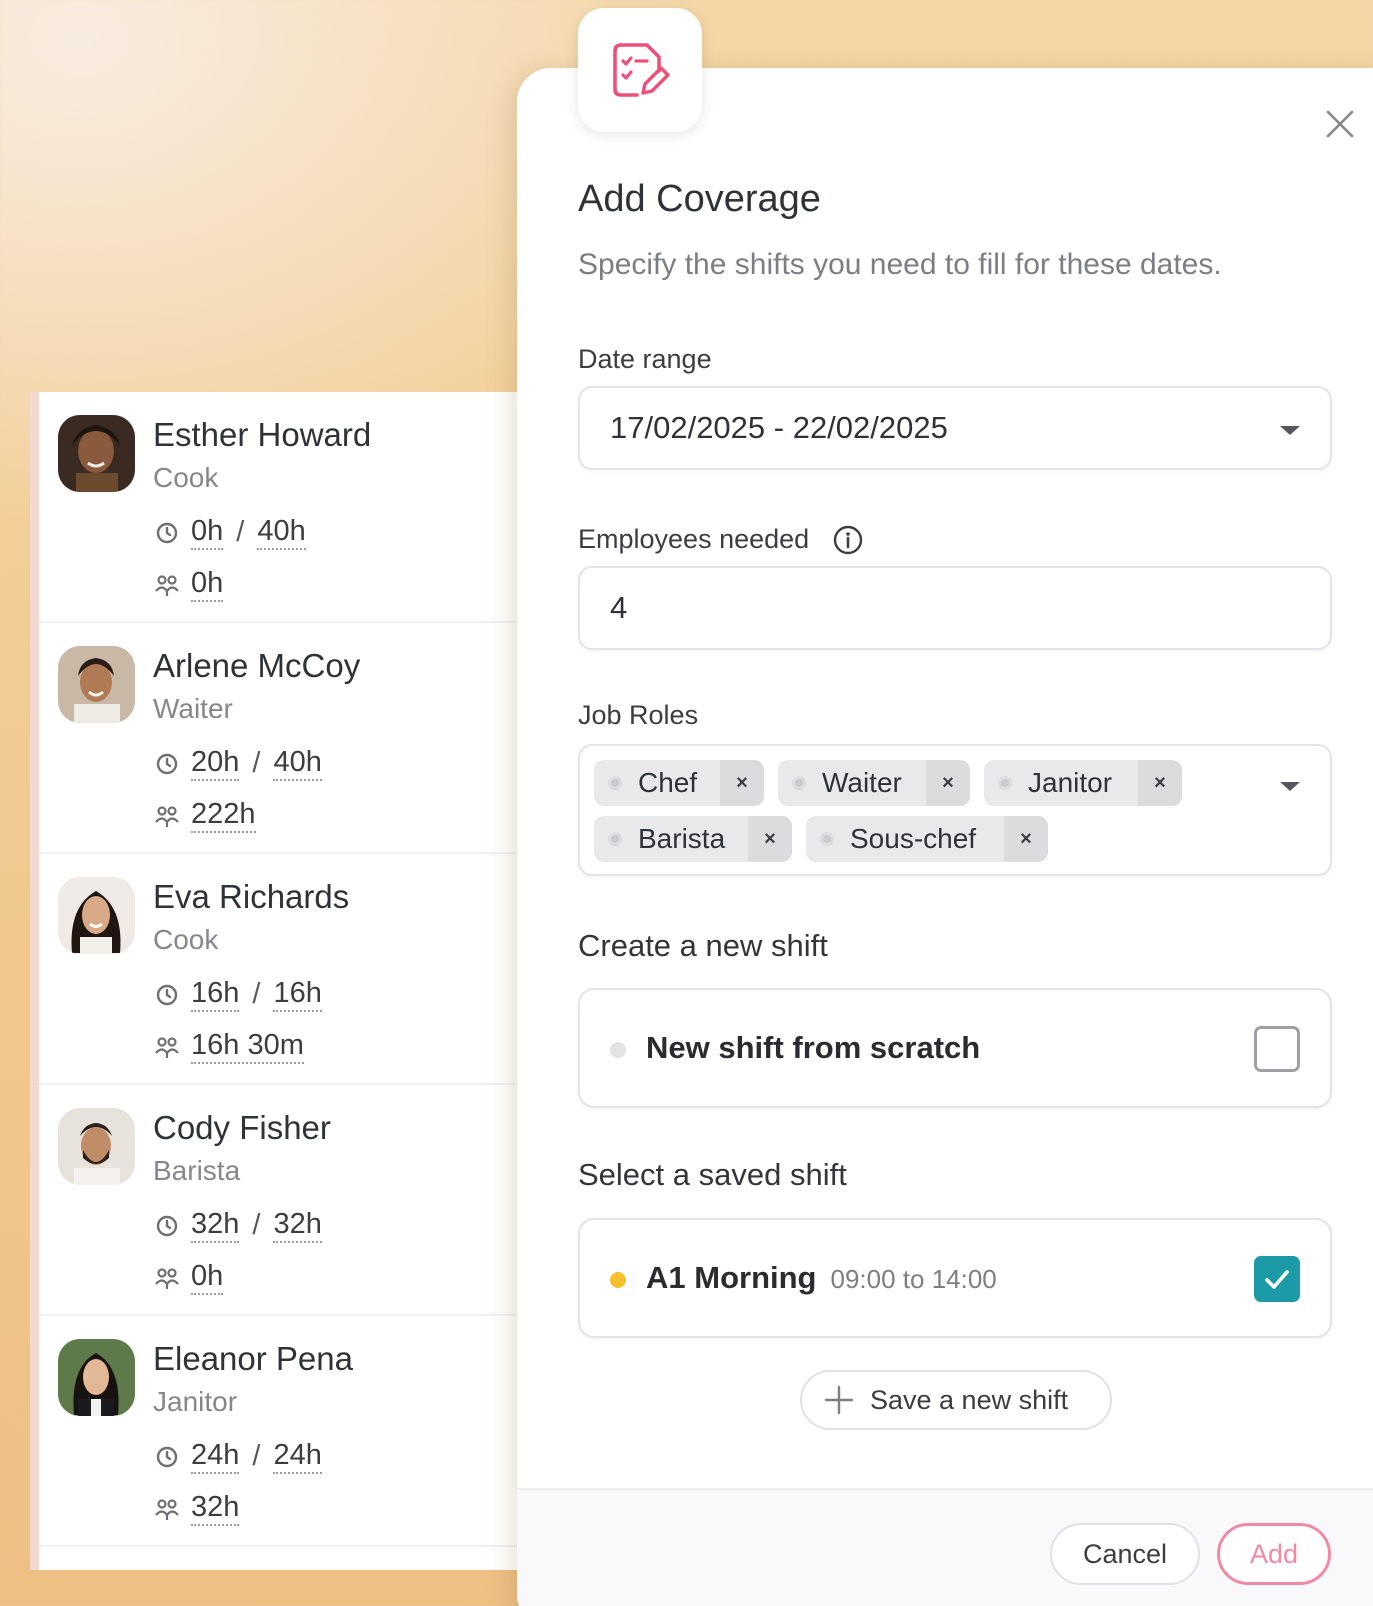  I want to click on role-chip-chef: Chef ×, so click(679, 783).